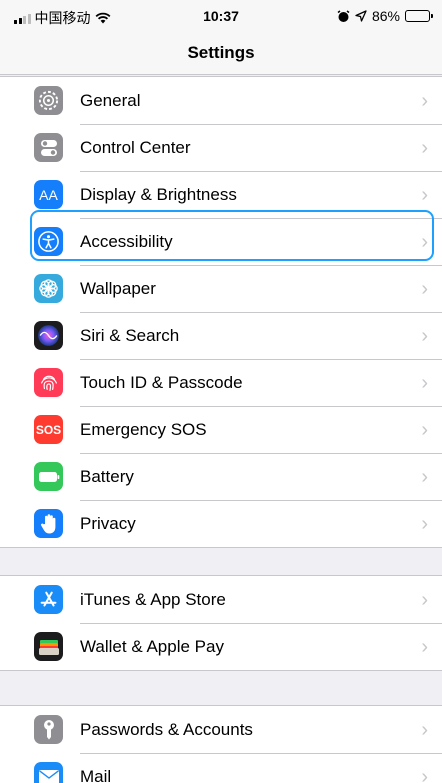 The height and width of the screenshot is (783, 442). I want to click on settings-row-label: iTunes & App Store, so click(153, 599).